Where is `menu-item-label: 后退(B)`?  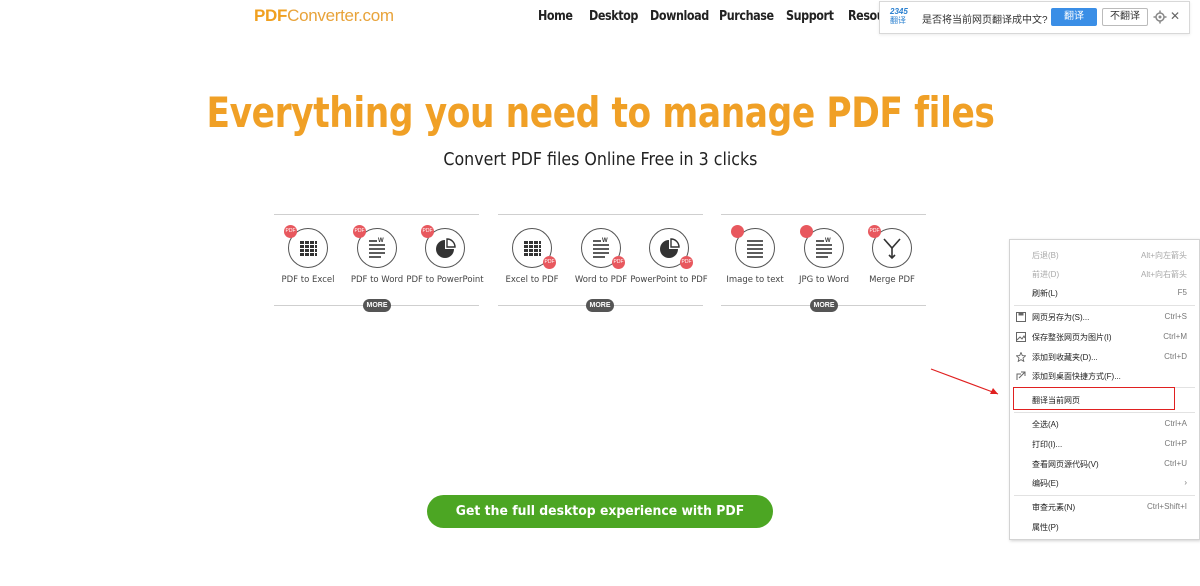 menu-item-label: 后退(B) is located at coordinates (1045, 255).